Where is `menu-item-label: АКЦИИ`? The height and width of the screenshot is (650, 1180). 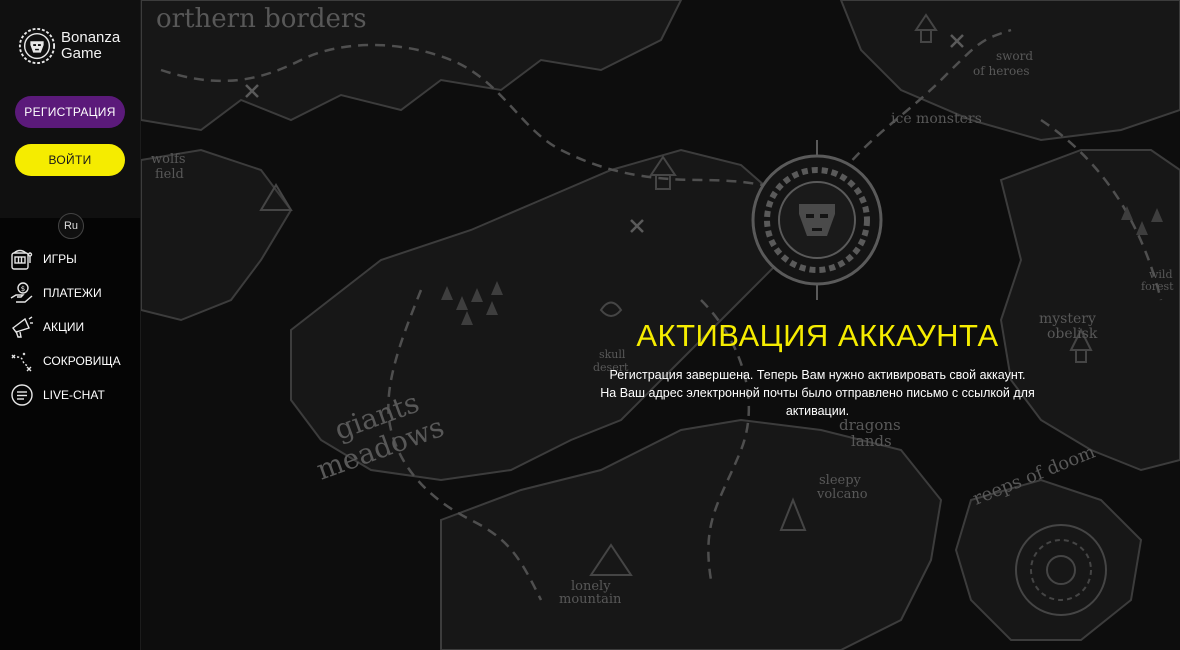 menu-item-label: АКЦИИ is located at coordinates (64, 327).